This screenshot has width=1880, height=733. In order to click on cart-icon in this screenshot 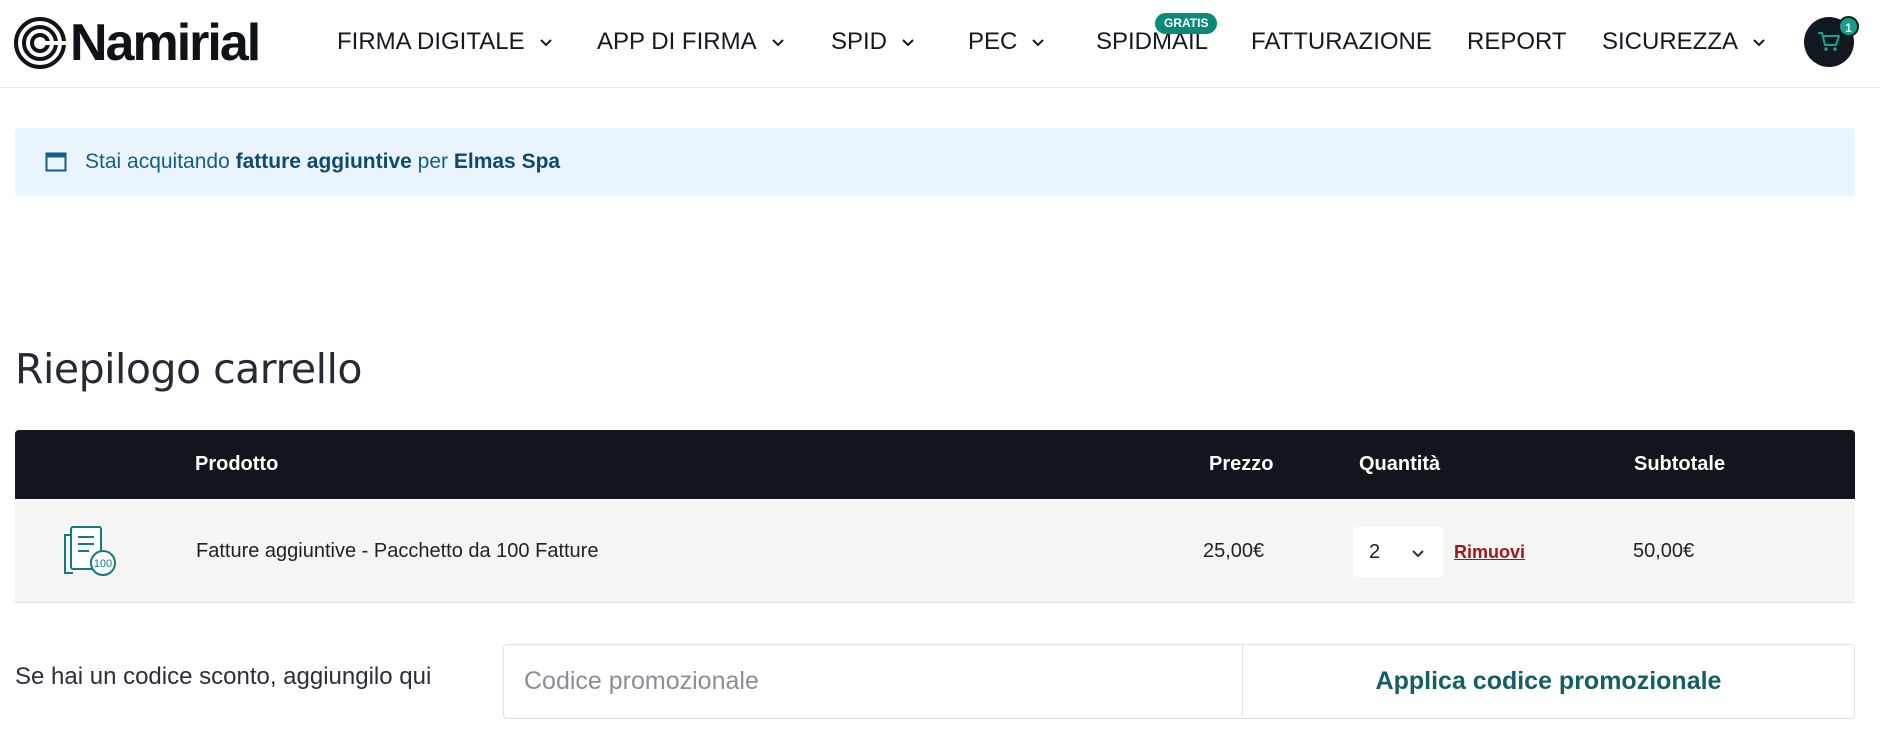, I will do `click(1829, 41)`.